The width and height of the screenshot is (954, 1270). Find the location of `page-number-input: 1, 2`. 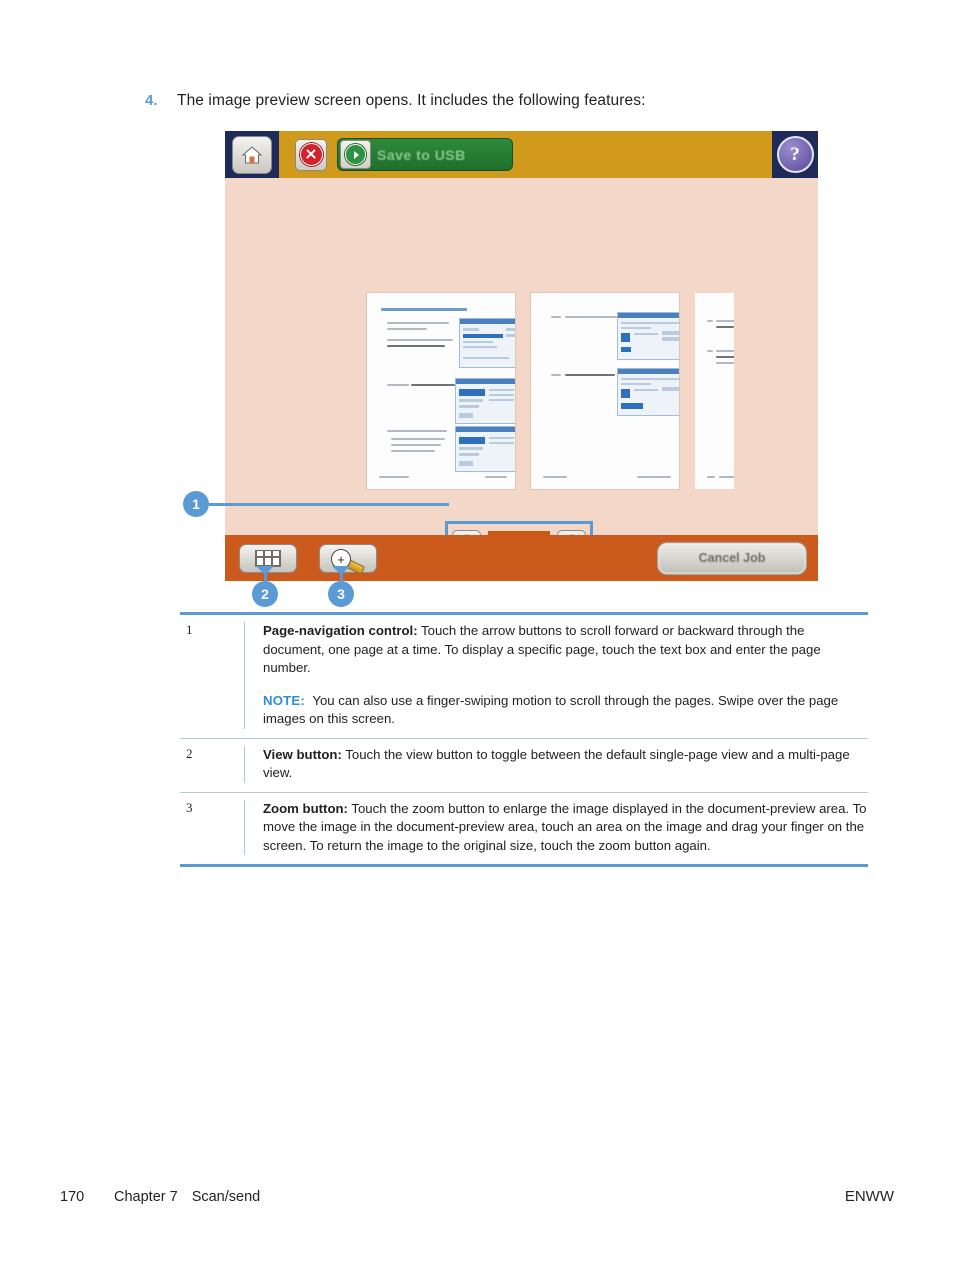

page-number-input: 1, 2 is located at coordinates (519, 533).